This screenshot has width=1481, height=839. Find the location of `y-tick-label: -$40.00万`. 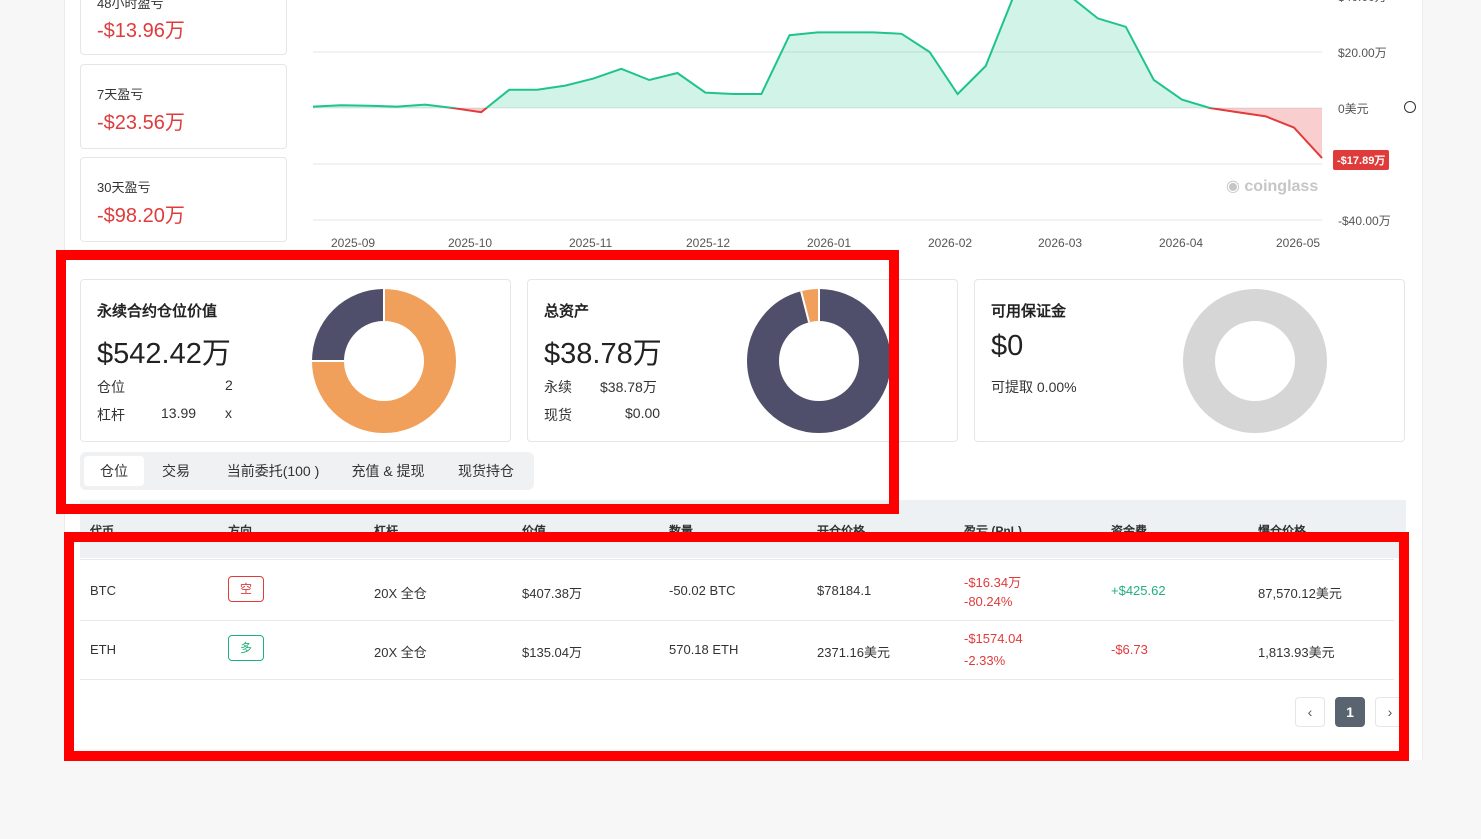

y-tick-label: -$40.00万 is located at coordinates (1364, 221).